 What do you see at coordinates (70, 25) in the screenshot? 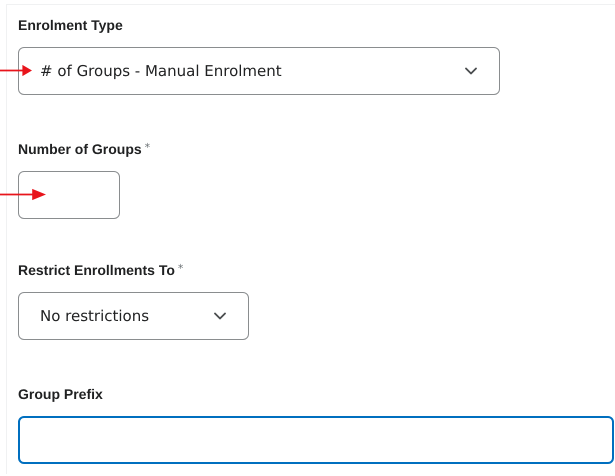
I see `field-label: Enrolment Type` at bounding box center [70, 25].